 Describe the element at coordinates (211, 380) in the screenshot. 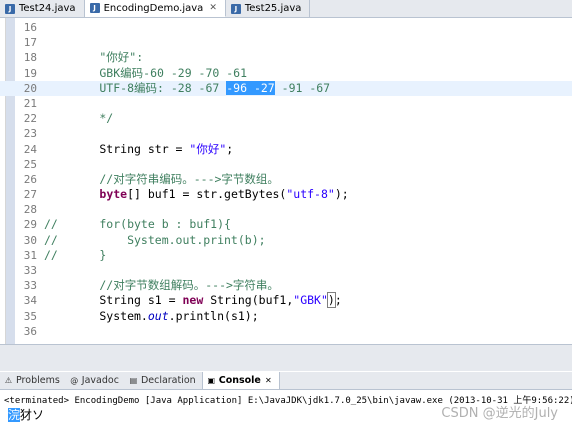

I see `console-icon: ▣` at that location.